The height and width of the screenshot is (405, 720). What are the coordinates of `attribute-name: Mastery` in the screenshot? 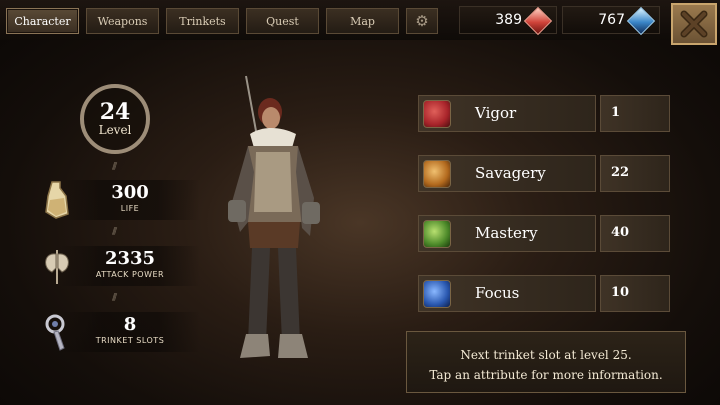 It's located at (506, 233).